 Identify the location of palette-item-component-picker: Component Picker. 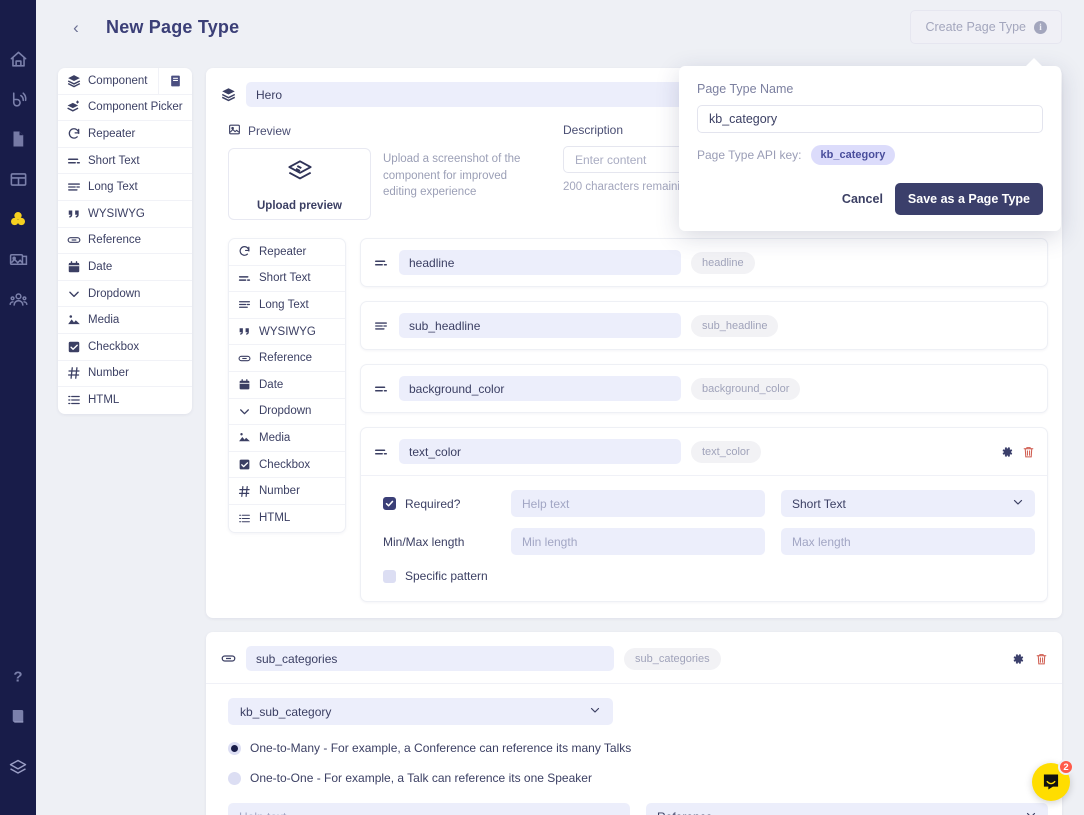
(125, 108).